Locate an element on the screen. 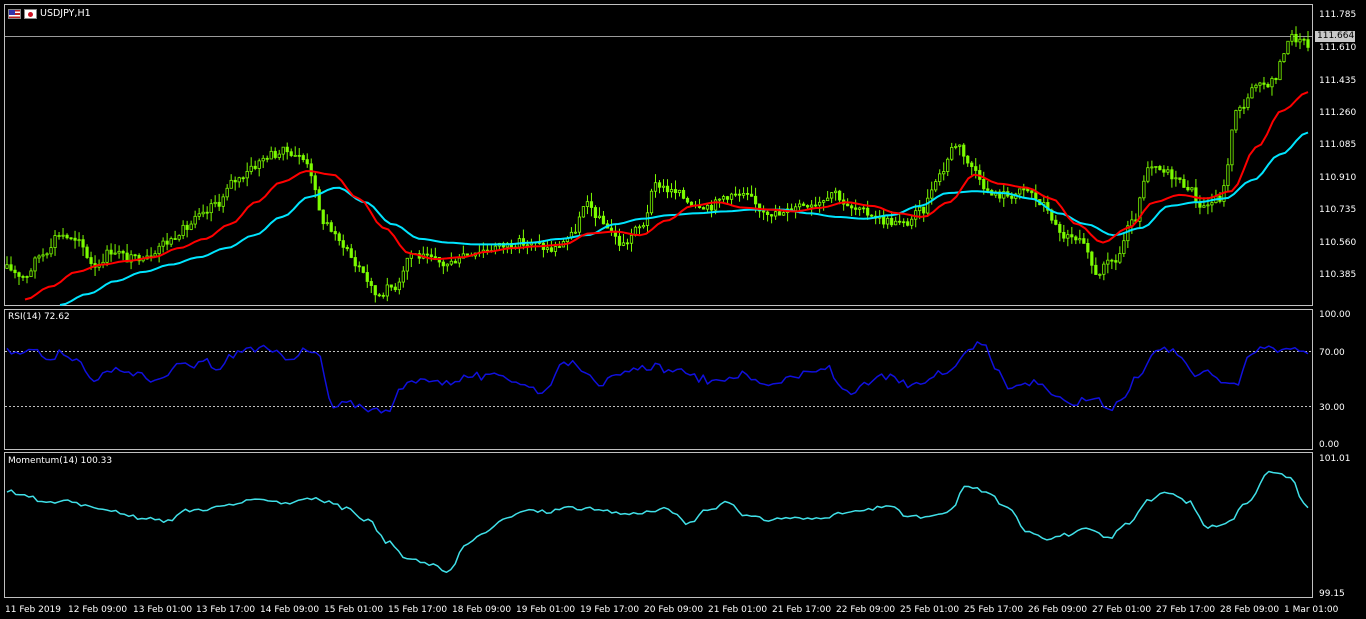 The image size is (1366, 619). time-label: 15 Feb 17:00 is located at coordinates (417, 610).